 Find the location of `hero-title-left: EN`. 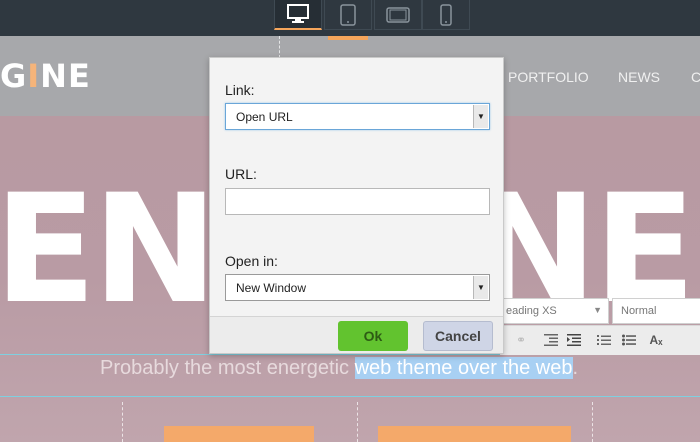

hero-title-left: EN is located at coordinates (109, 250).